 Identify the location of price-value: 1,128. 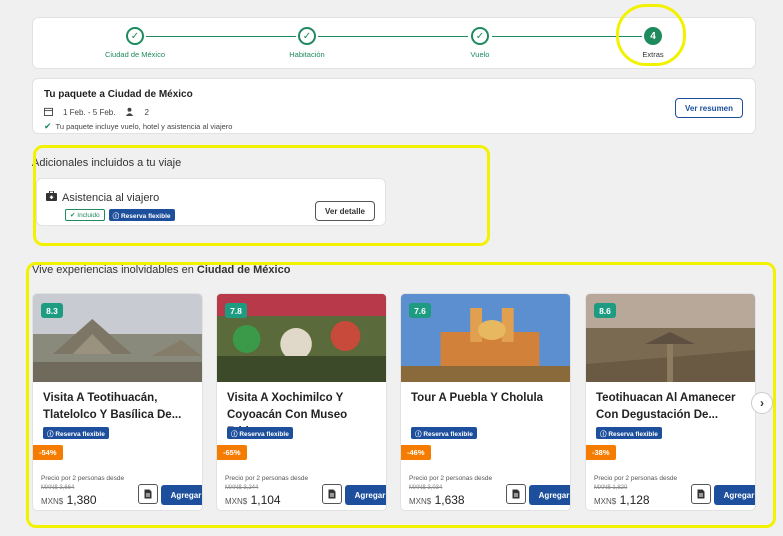
(634, 500).